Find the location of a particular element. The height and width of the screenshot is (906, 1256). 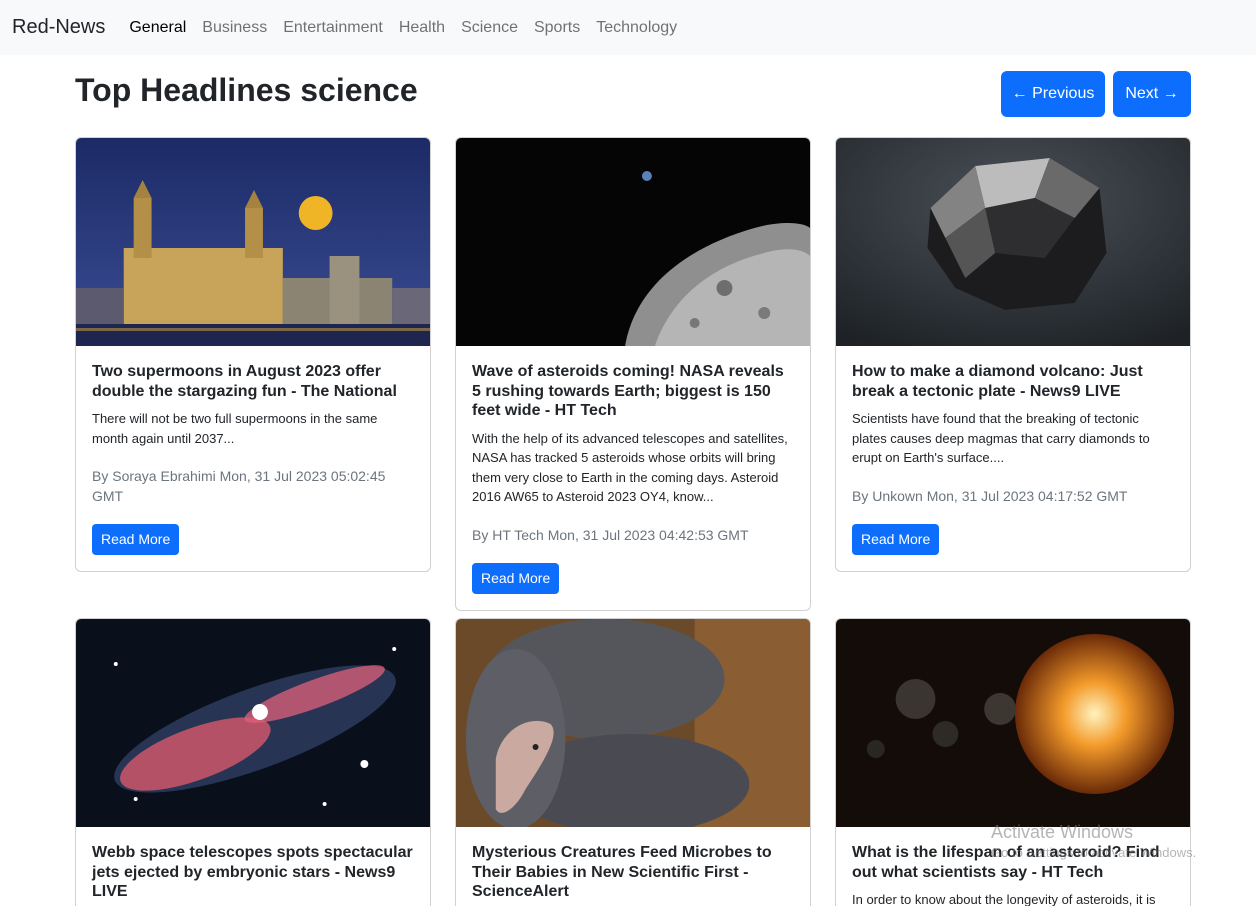

diamond-rock-image is located at coordinates (1013, 242).